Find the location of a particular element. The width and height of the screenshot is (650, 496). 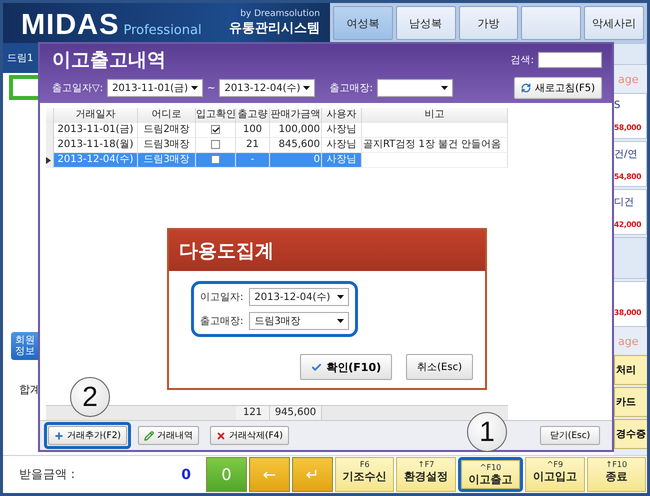

column-header: 비고 is located at coordinates (435, 115).